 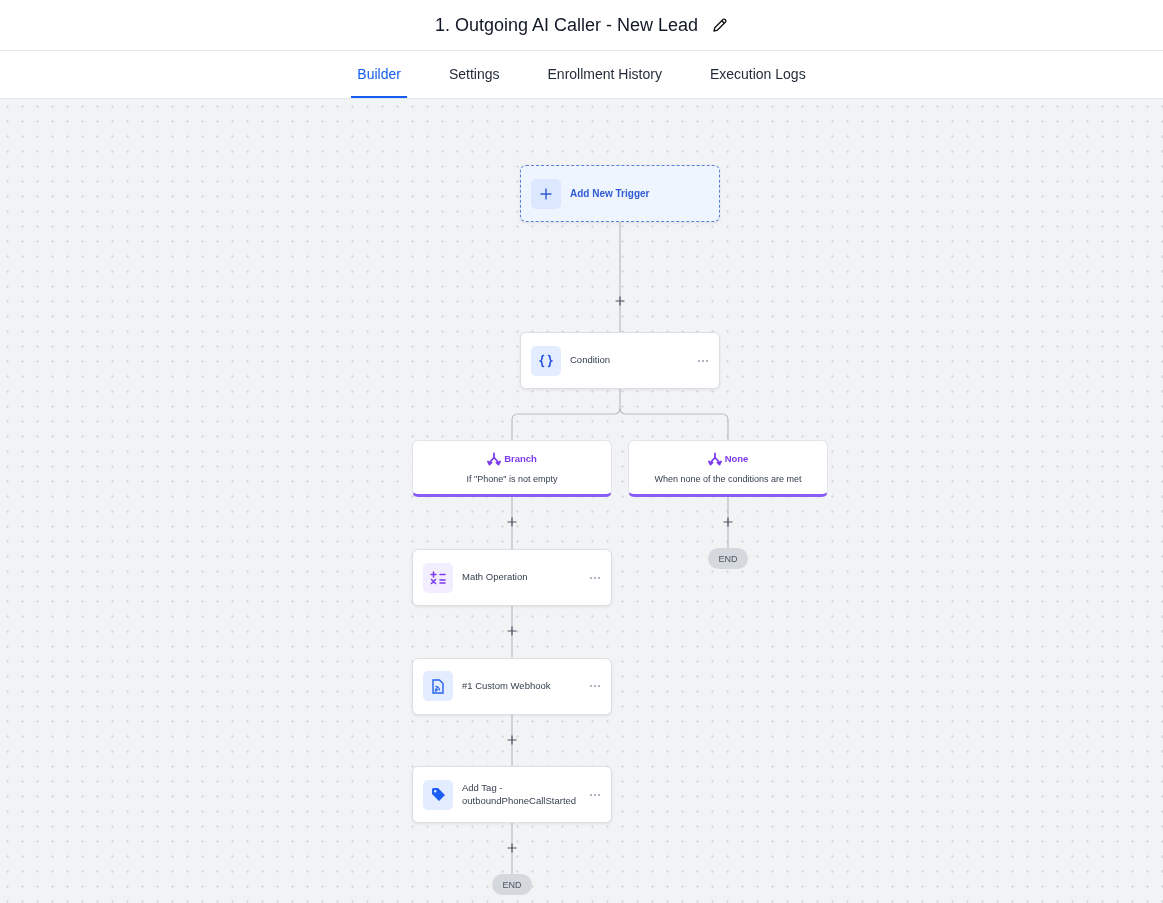 What do you see at coordinates (495, 577) in the screenshot?
I see `step-label: Math Operation` at bounding box center [495, 577].